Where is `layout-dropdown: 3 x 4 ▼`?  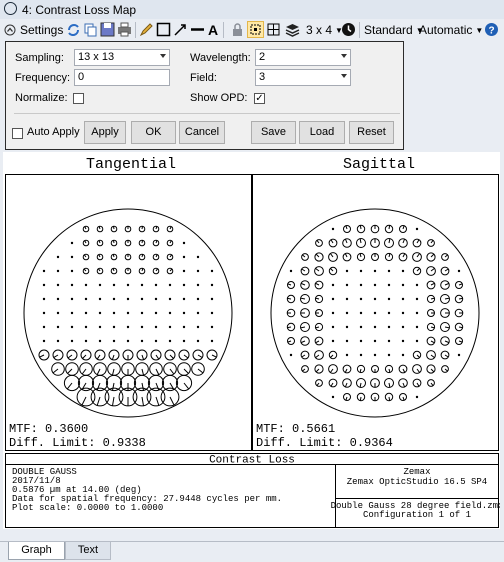
layout-dropdown: 3 x 4 ▼ is located at coordinates (324, 30).